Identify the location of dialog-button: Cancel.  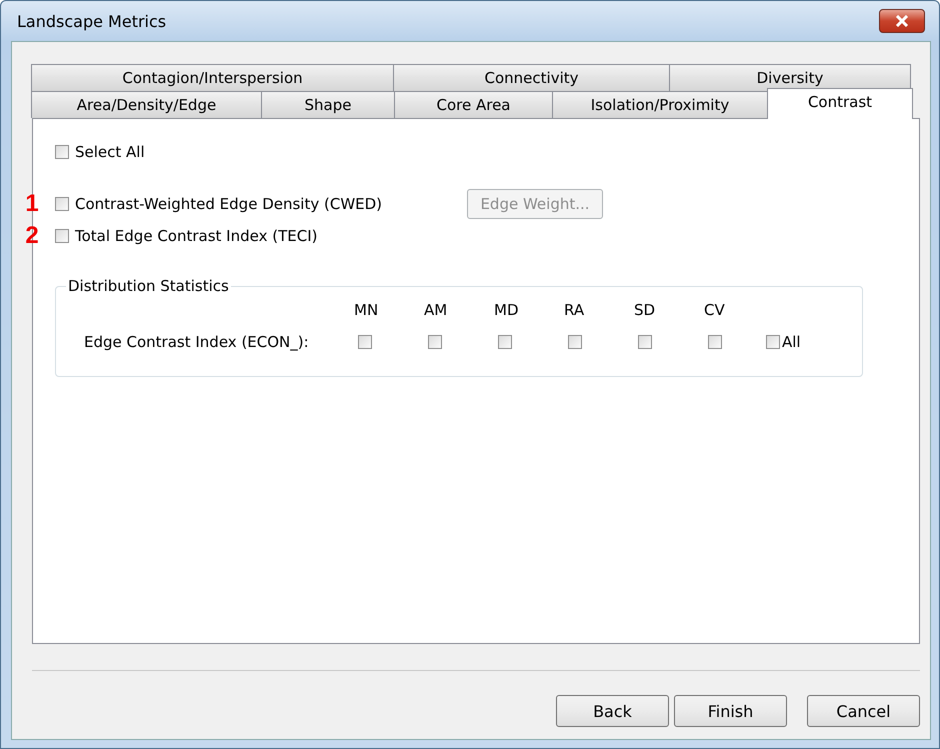
(863, 711).